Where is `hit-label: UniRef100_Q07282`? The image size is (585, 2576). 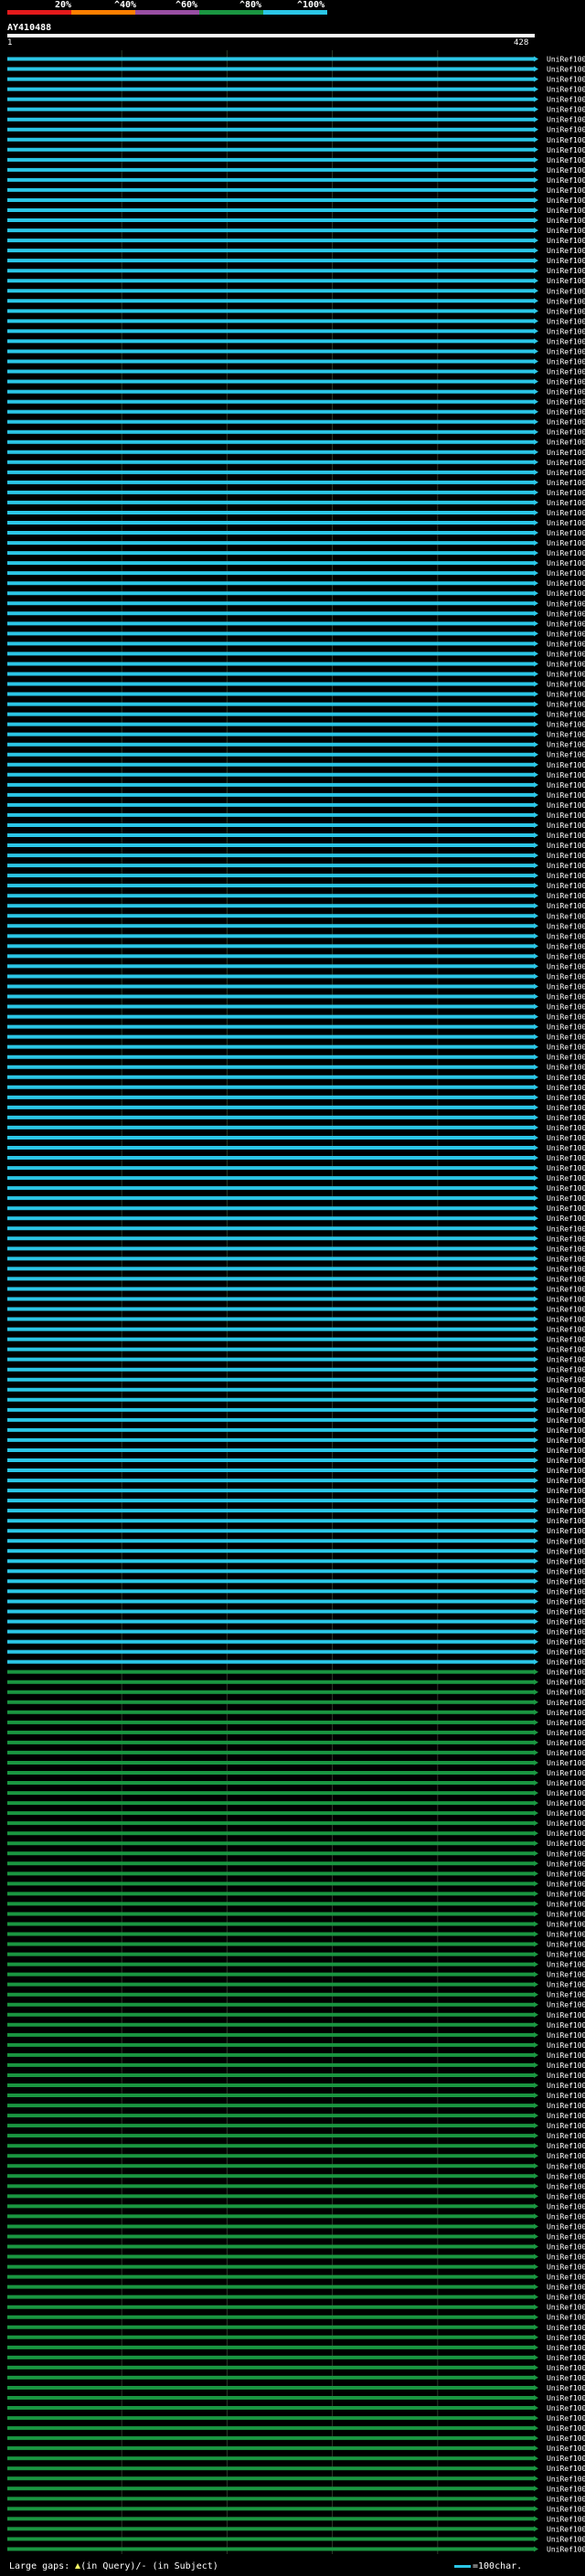
hit-label: UniRef100_Q07282 is located at coordinates (566, 966).